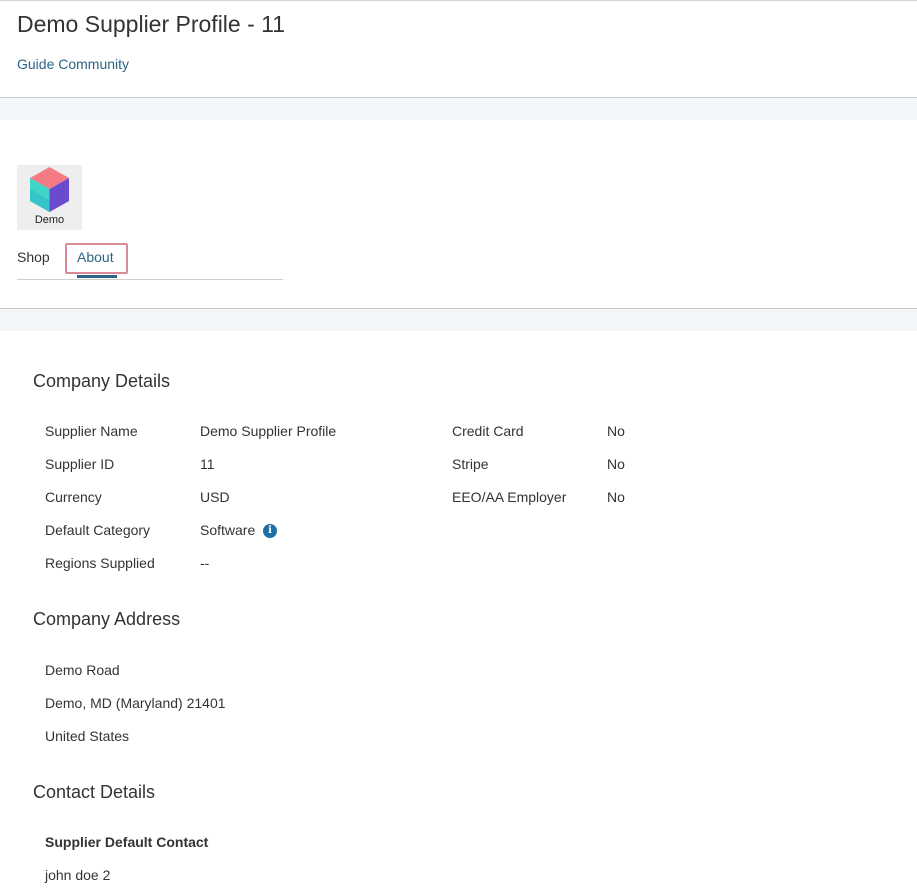 This screenshot has width=917, height=896. I want to click on cube-logo-icon, so click(49, 189).